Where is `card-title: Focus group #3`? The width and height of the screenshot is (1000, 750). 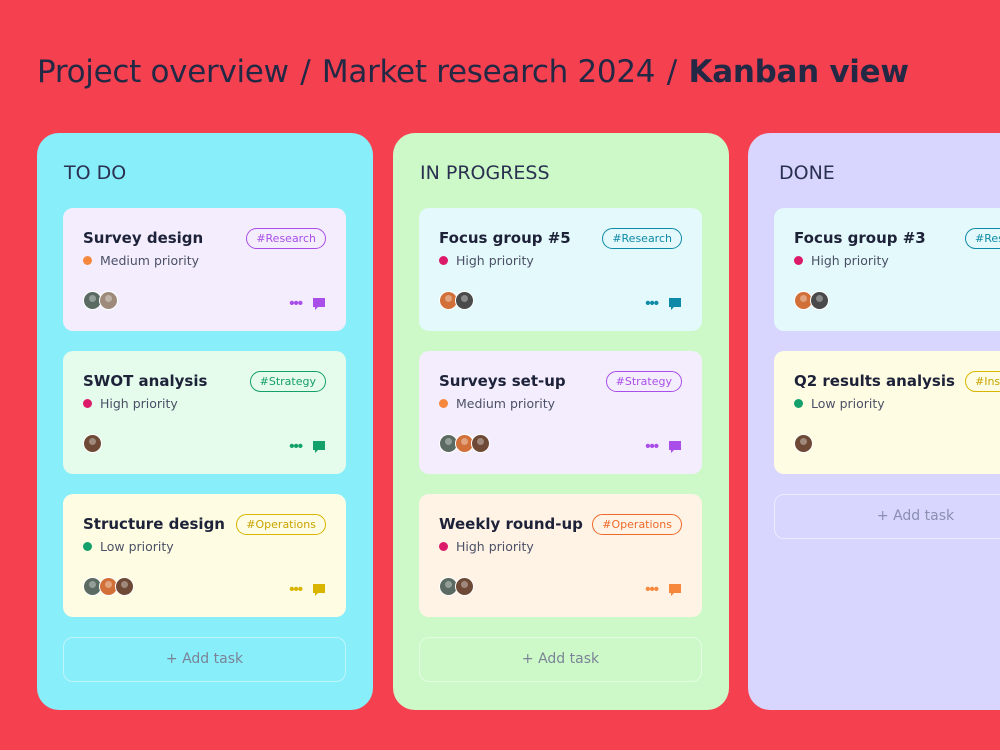 card-title: Focus group #3 is located at coordinates (860, 238).